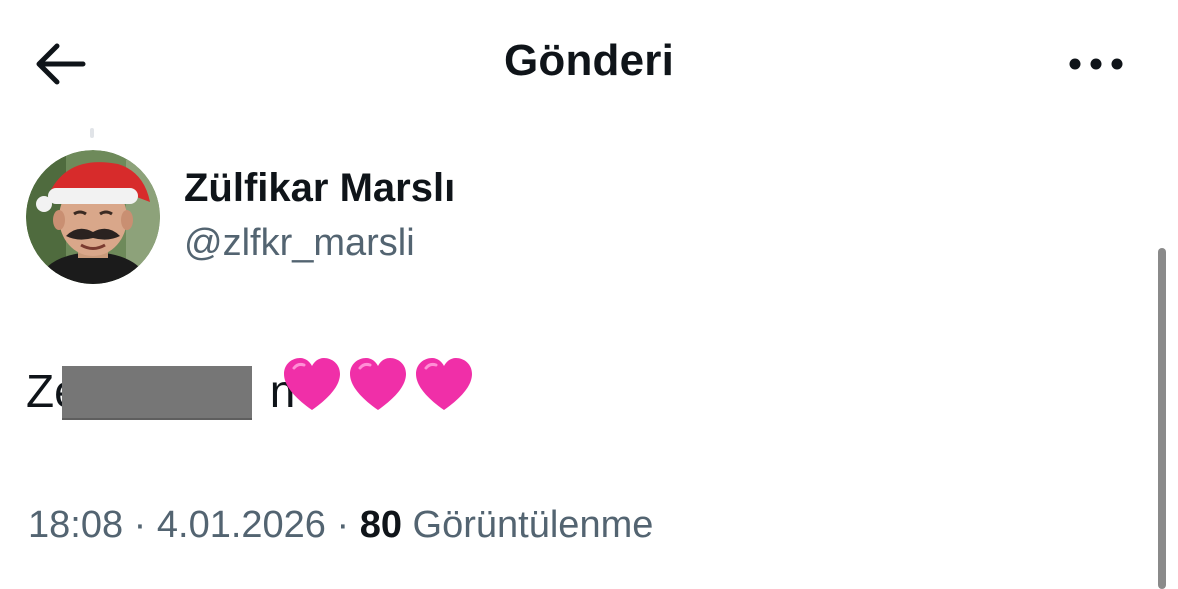  Describe the element at coordinates (528, 525) in the screenshot. I see `views-label: Görüntülenme` at that location.